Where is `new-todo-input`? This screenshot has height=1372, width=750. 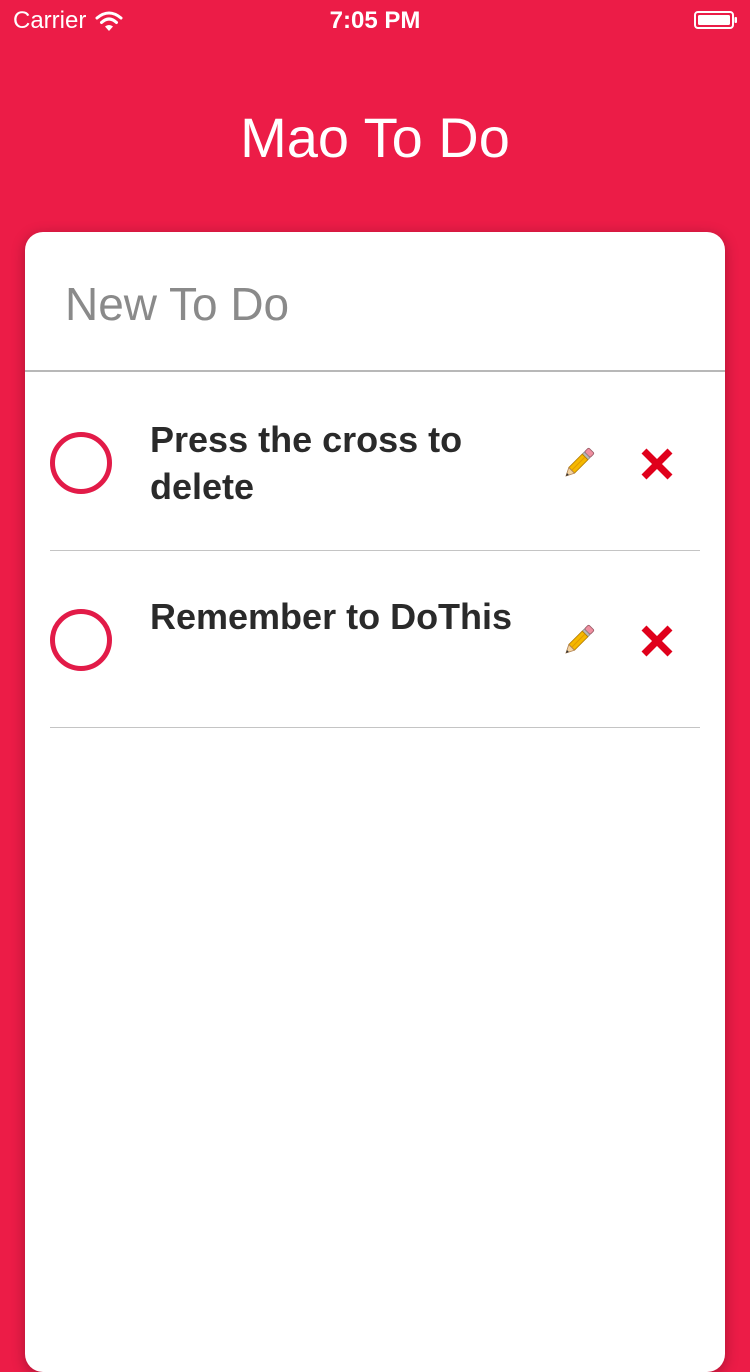
new-todo-input is located at coordinates (375, 304).